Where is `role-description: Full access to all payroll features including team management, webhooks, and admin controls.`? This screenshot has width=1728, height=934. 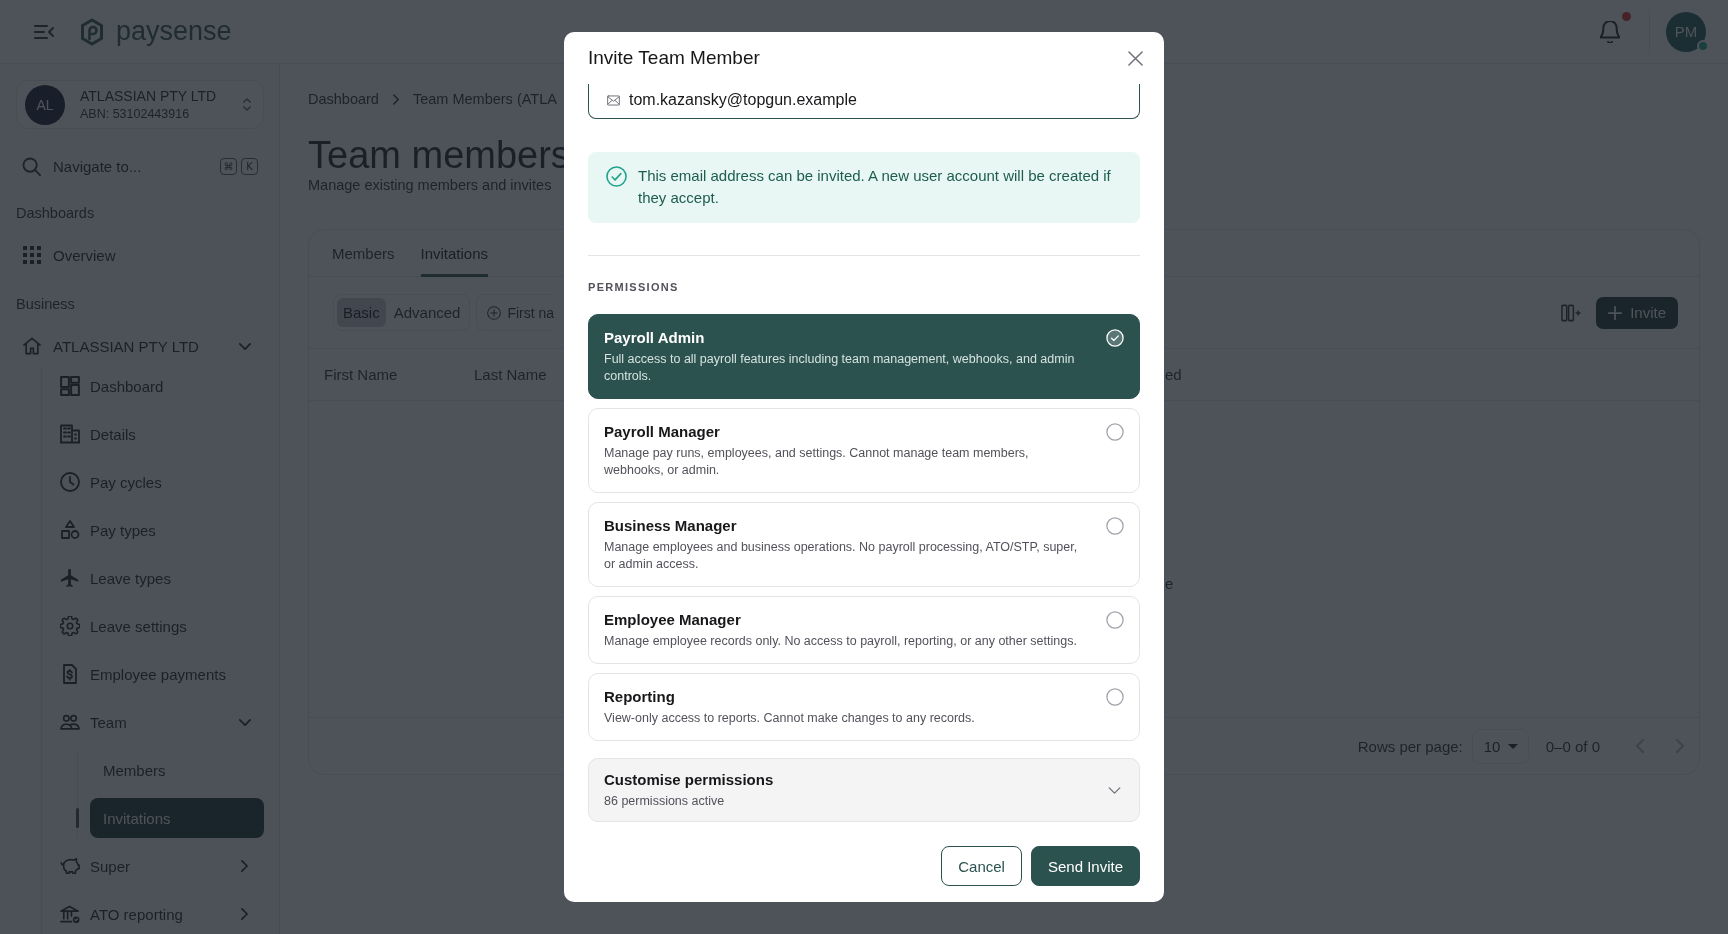
role-description: Full access to all payroll features including team management, webhooks, and admin controls. is located at coordinates (840, 368).